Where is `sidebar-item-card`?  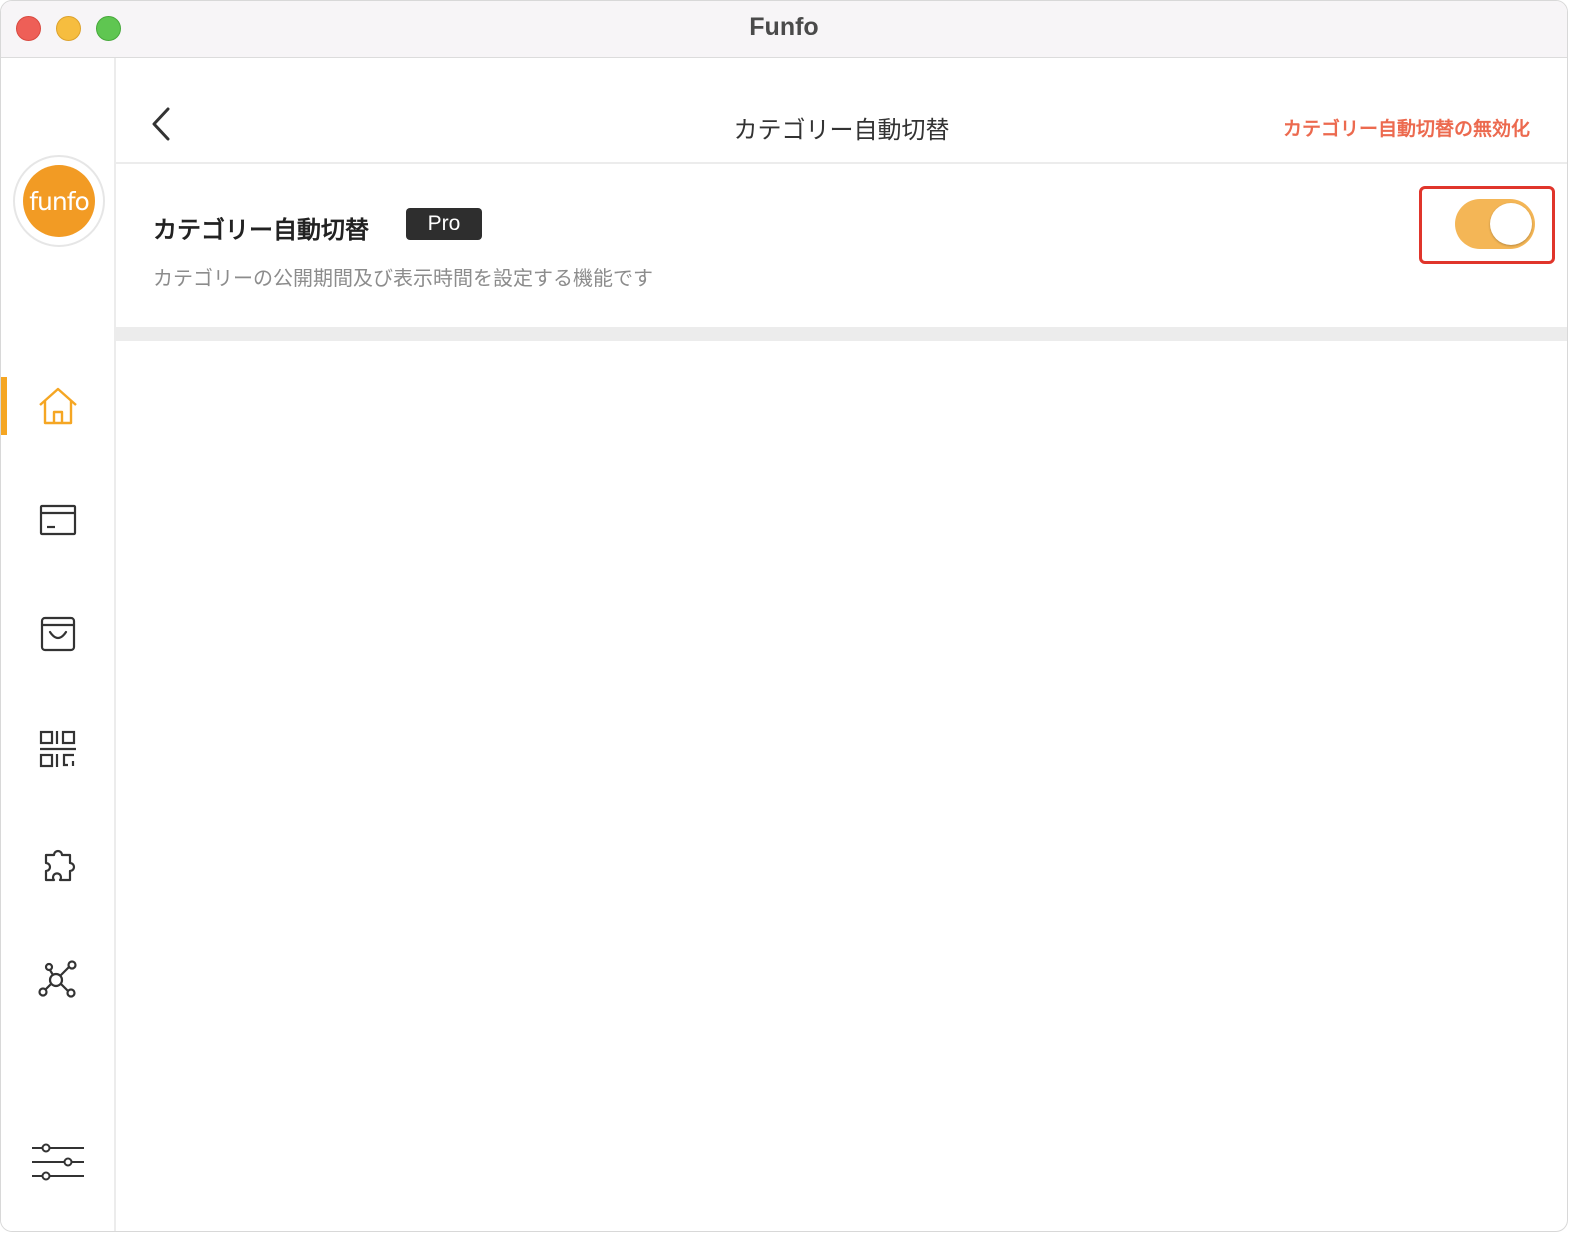 sidebar-item-card is located at coordinates (57, 520).